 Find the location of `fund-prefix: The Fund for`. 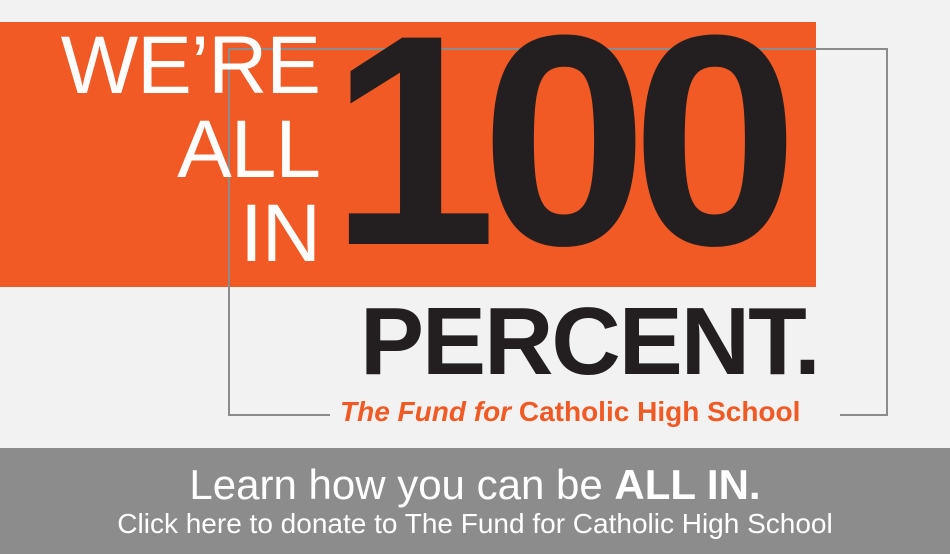

fund-prefix: The Fund for is located at coordinates (426, 411).